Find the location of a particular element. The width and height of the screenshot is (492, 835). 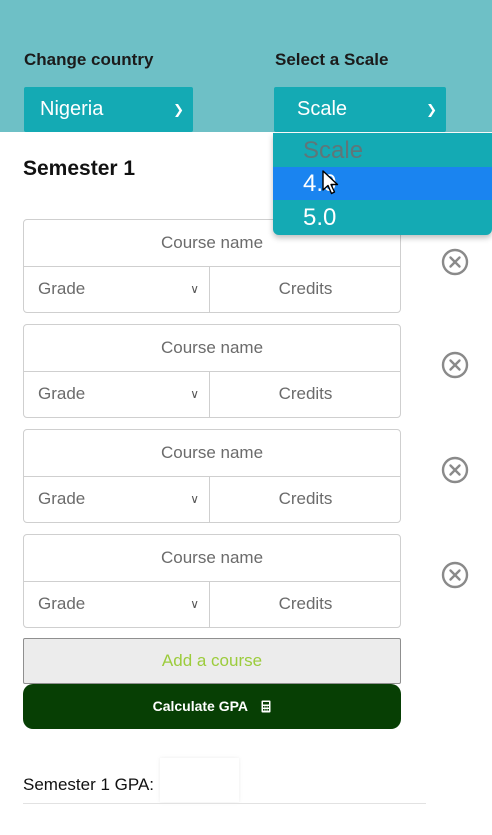

scale-option-4-0: 4.0 is located at coordinates (382, 183).